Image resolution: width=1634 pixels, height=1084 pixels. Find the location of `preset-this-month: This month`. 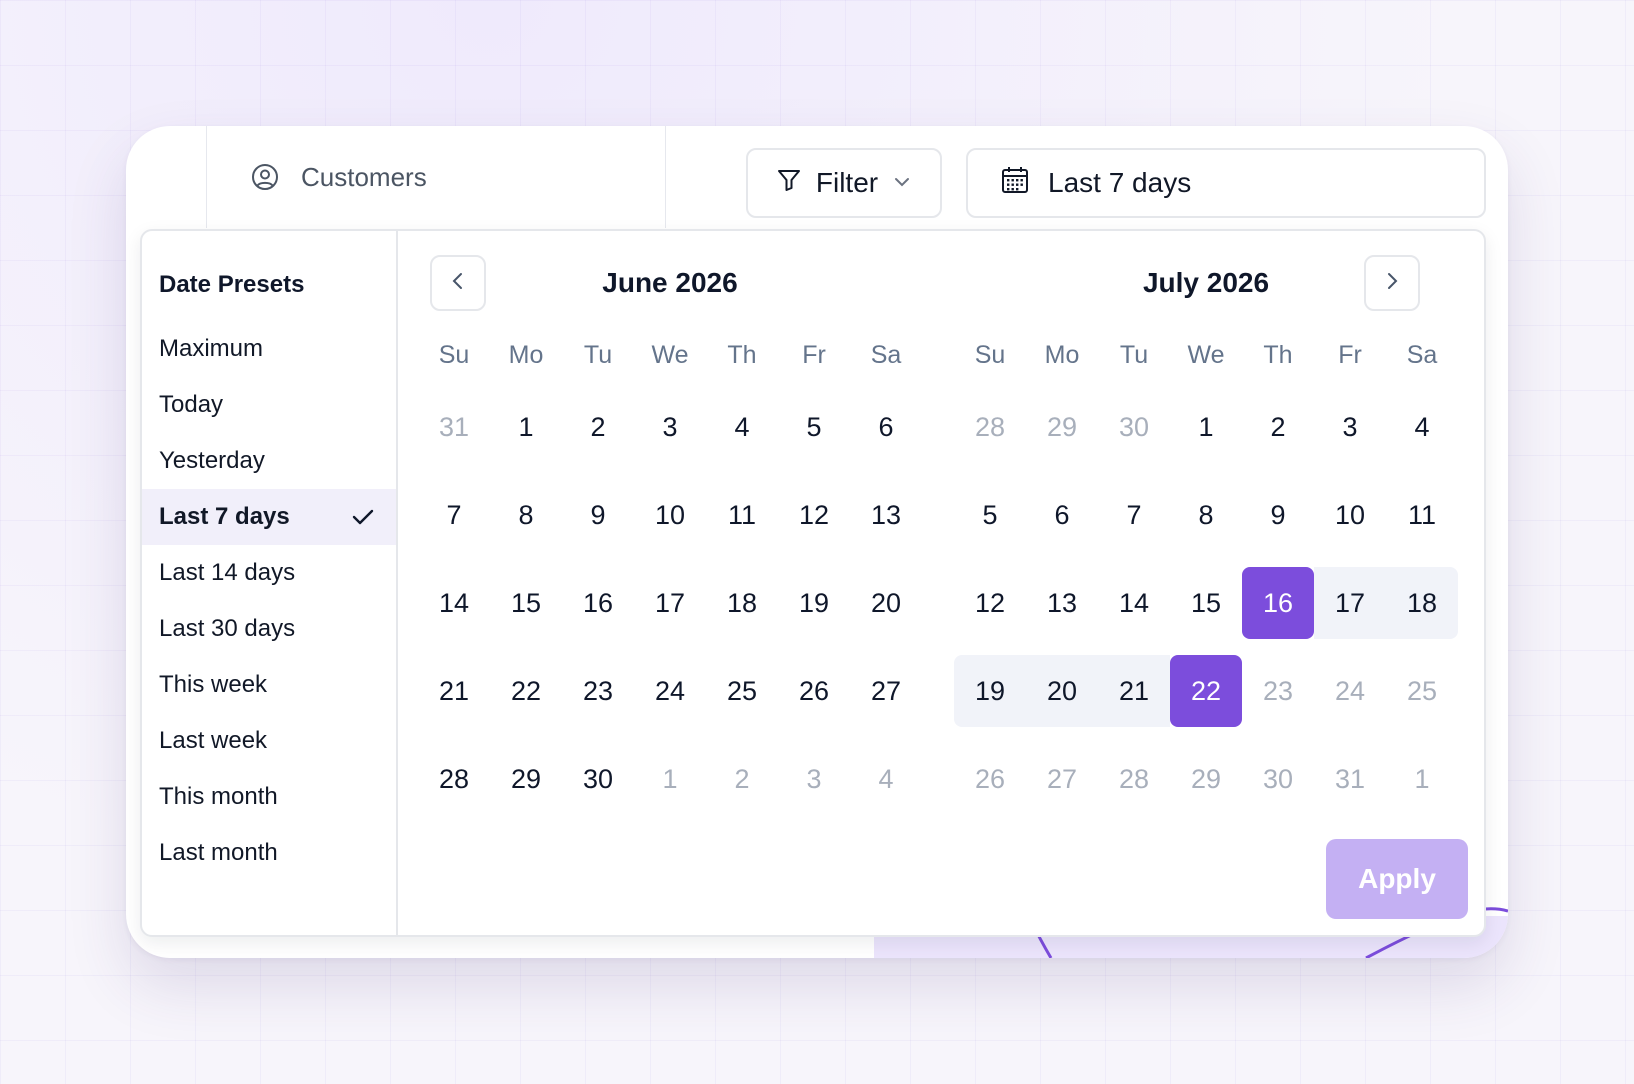

preset-this-month: This month is located at coordinates (269, 797).